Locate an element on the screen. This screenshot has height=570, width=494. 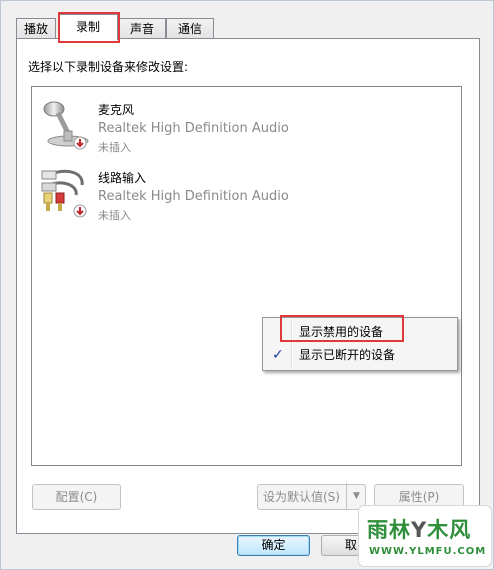
watermark-mid: Y is located at coordinates (419, 530).